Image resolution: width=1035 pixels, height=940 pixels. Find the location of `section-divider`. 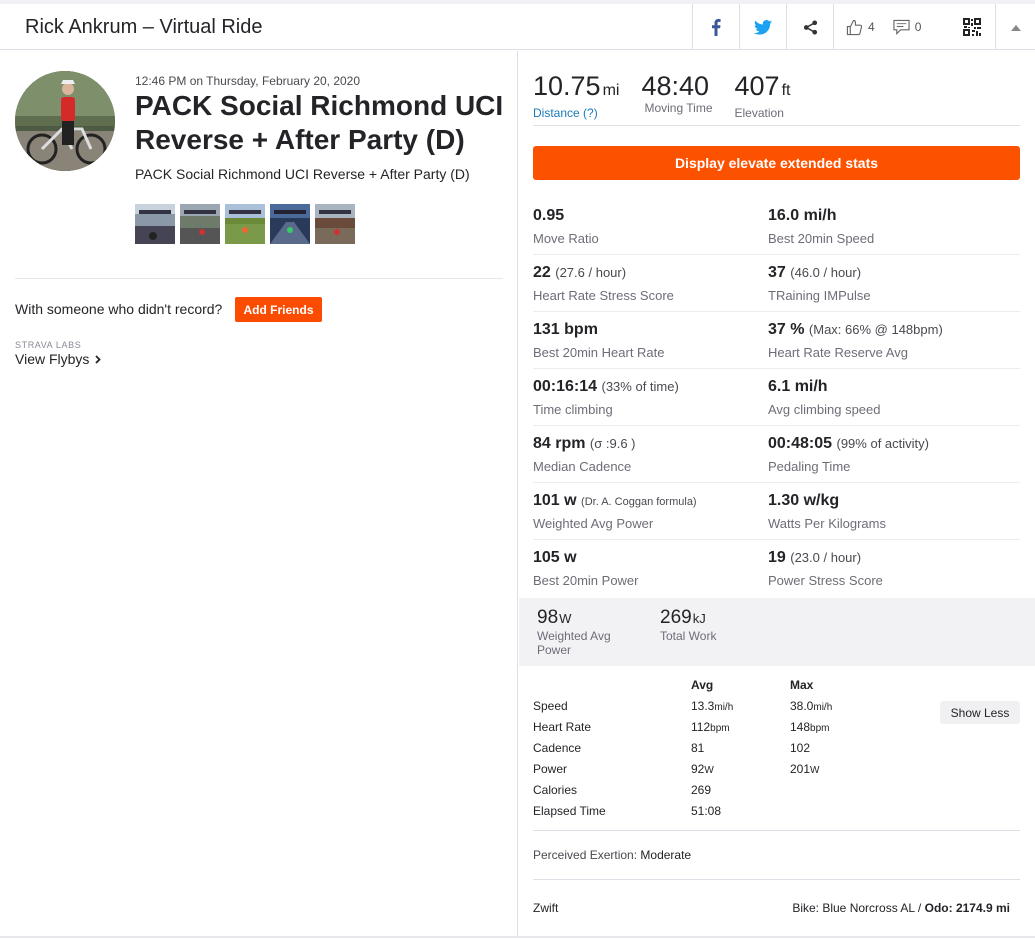

section-divider is located at coordinates (776, 879).